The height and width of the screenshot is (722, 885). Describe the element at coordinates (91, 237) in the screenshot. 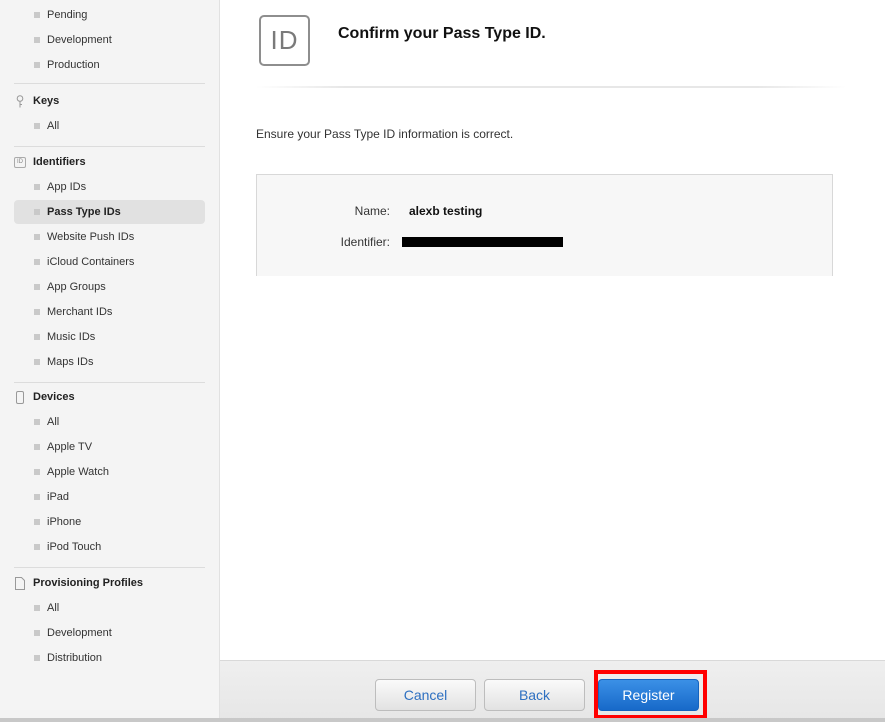

I see `sidebar-item-label: Website Push IDs` at that location.